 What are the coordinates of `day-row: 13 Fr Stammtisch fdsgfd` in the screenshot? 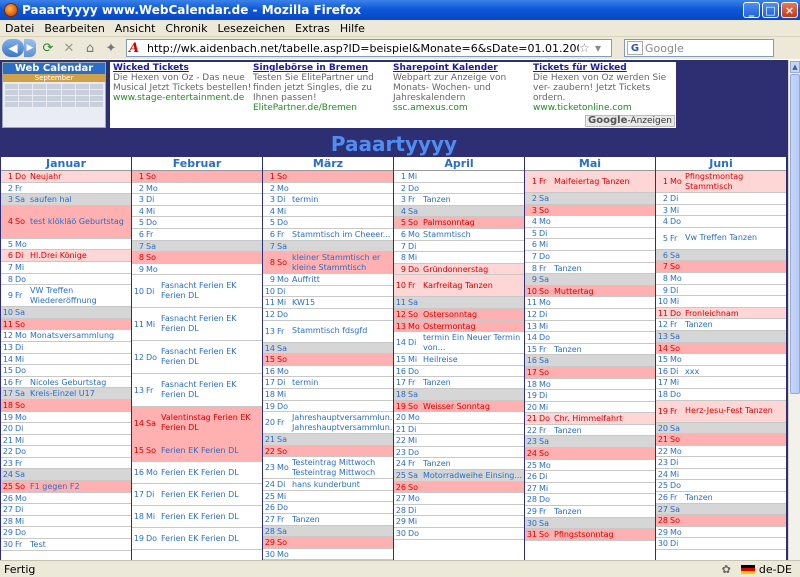 It's located at (328, 332).